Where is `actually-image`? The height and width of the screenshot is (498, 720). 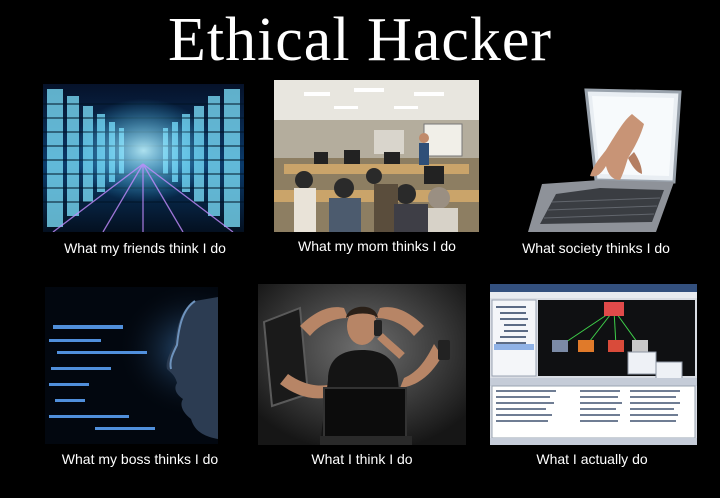
actually-image is located at coordinates (593, 364).